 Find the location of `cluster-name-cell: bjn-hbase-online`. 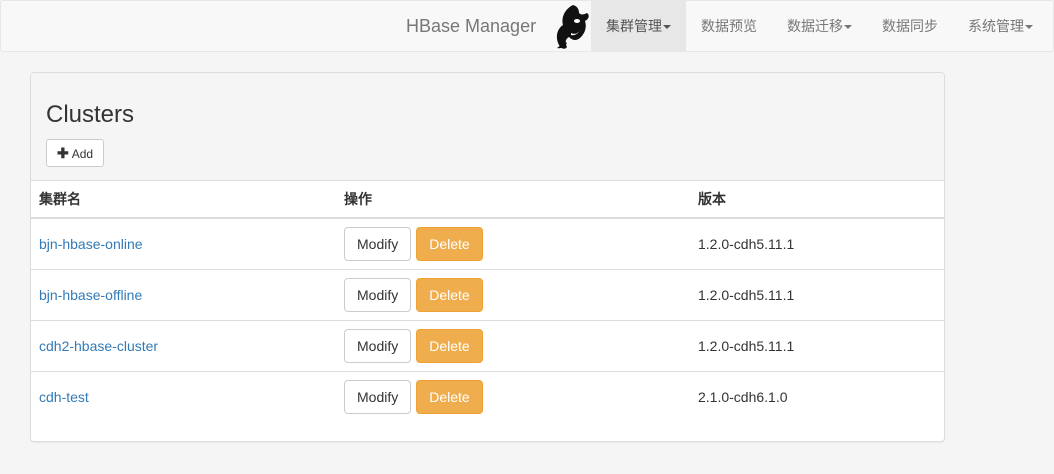

cluster-name-cell: bjn-hbase-online is located at coordinates (183, 244).